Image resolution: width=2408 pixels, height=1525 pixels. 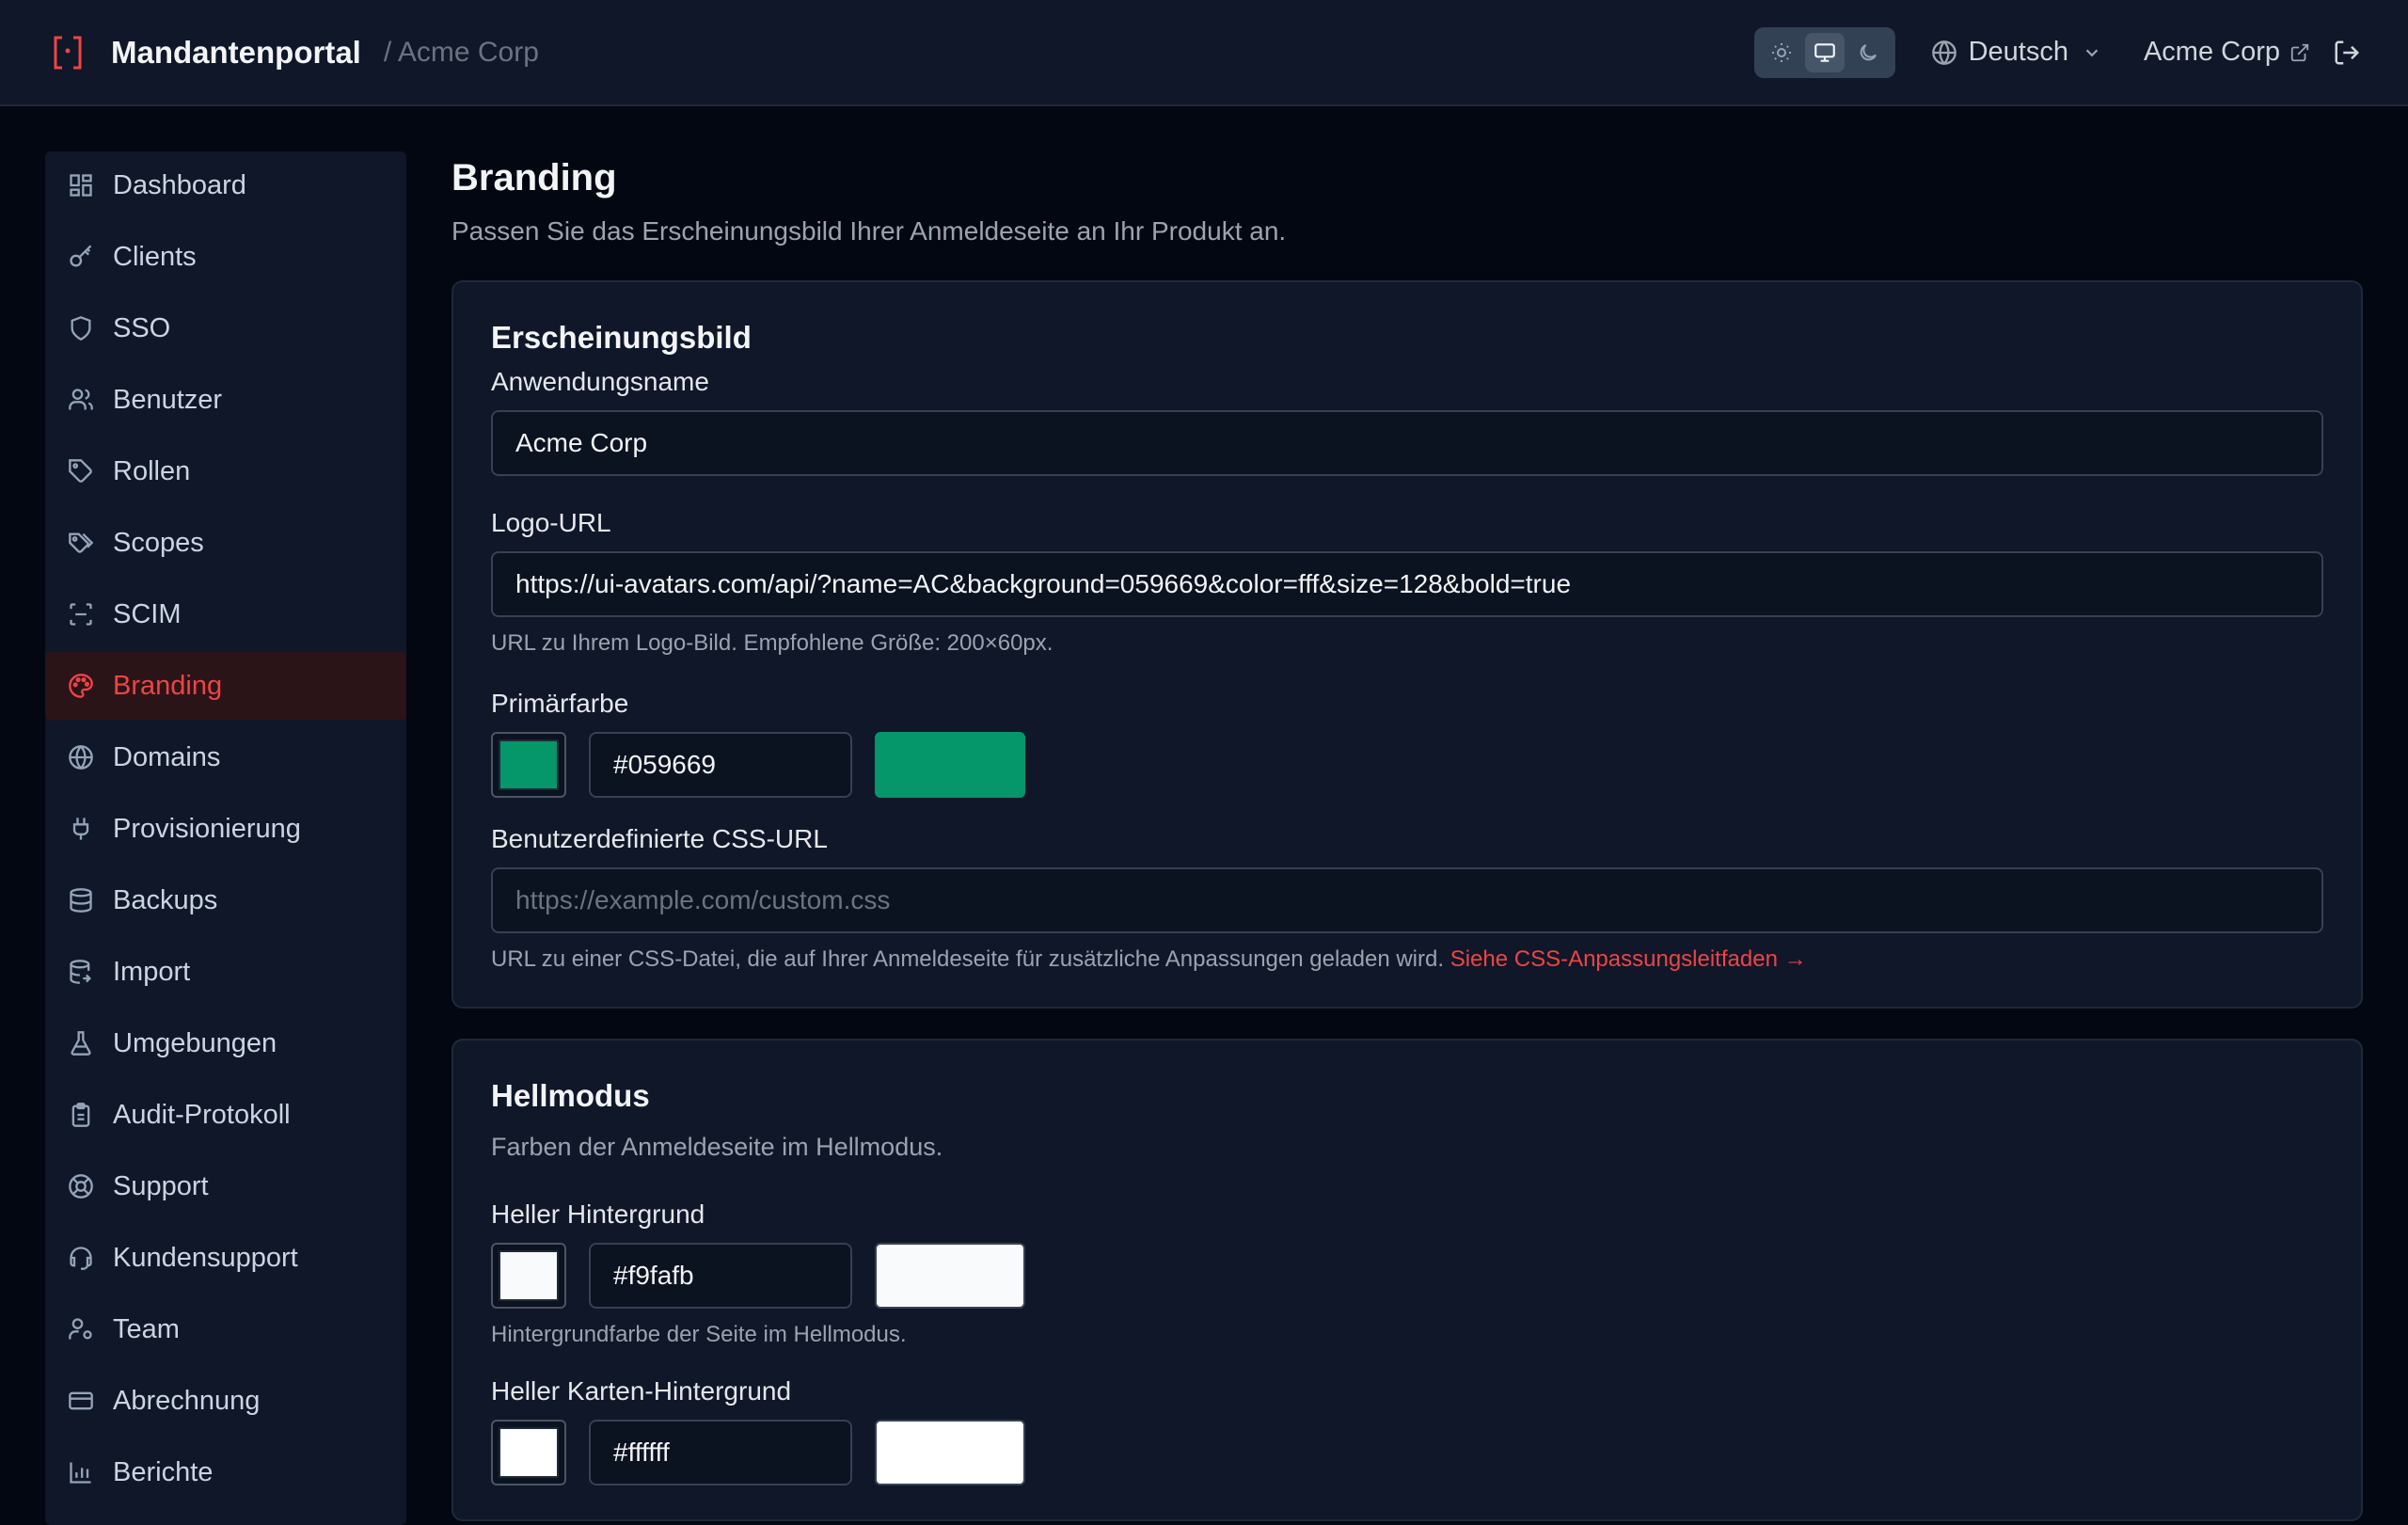 What do you see at coordinates (158, 542) in the screenshot?
I see `sidebar-item-label: Scopes` at bounding box center [158, 542].